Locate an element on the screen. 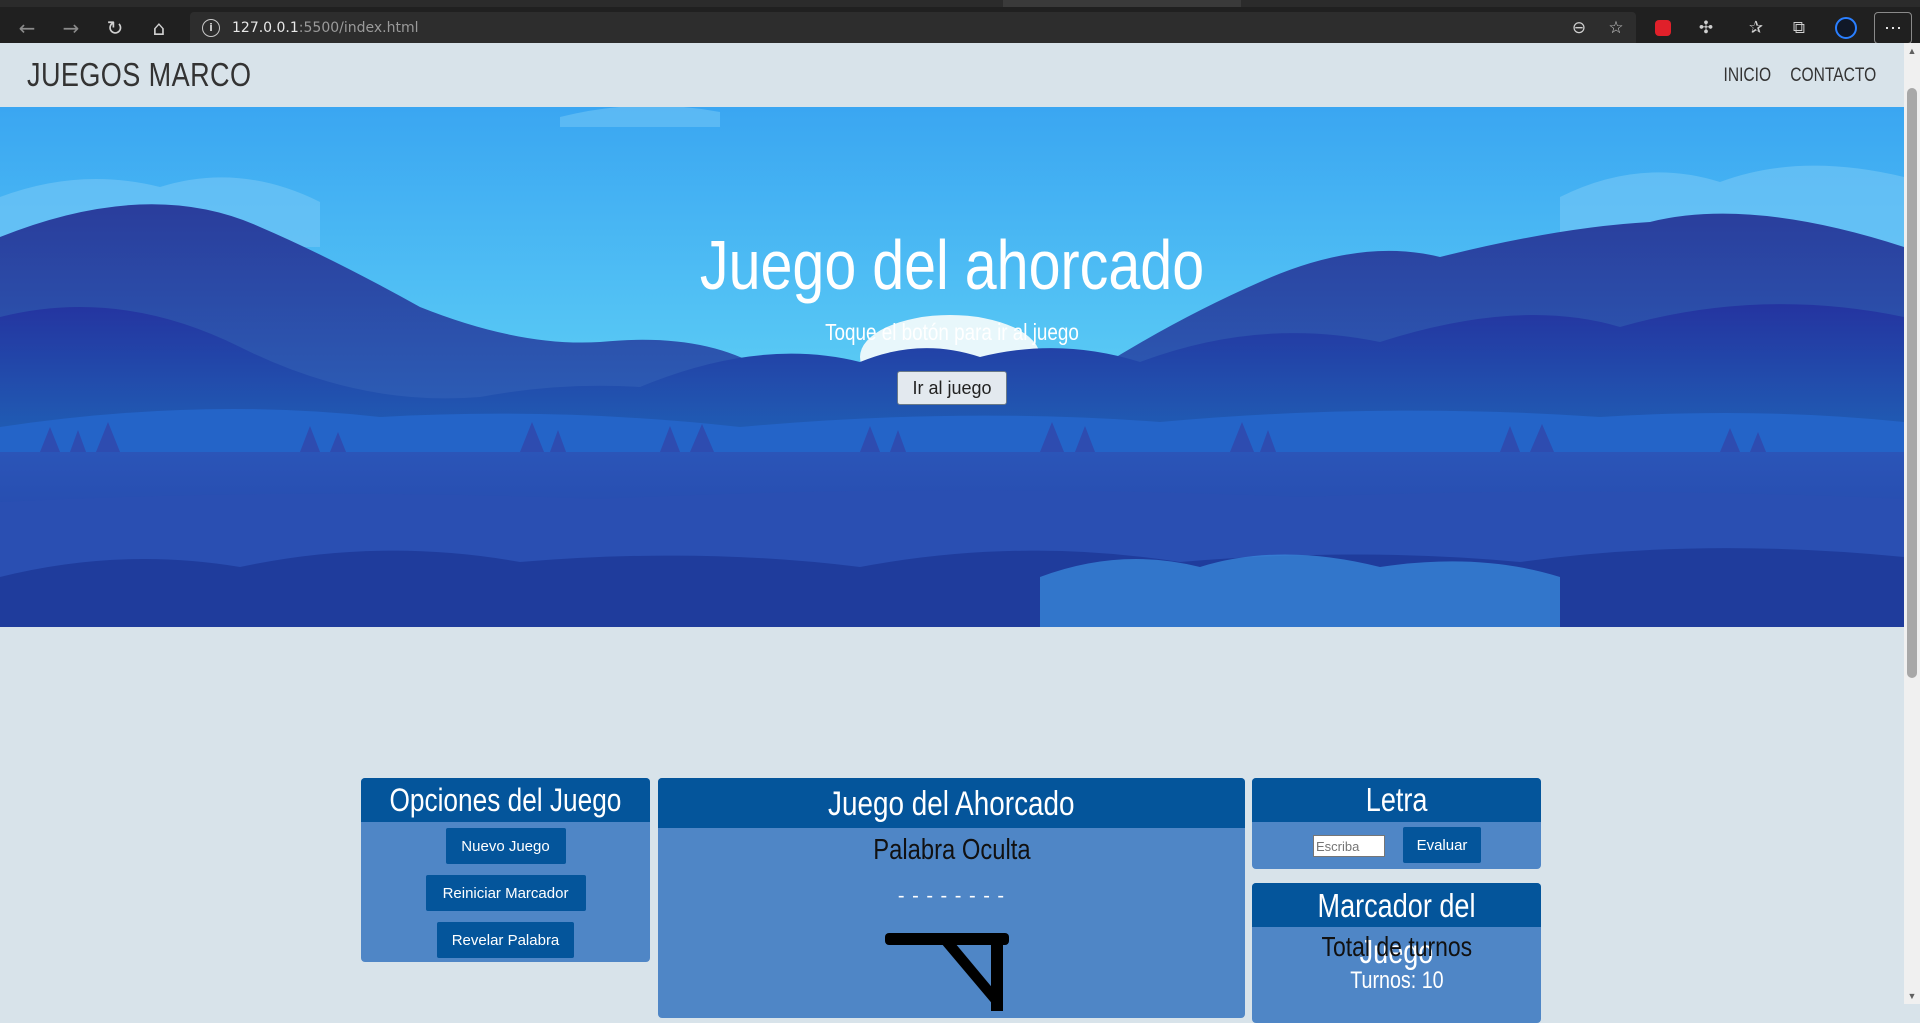 The width and height of the screenshot is (1920, 1023). url-path: :5500/index.html is located at coordinates (358, 28).